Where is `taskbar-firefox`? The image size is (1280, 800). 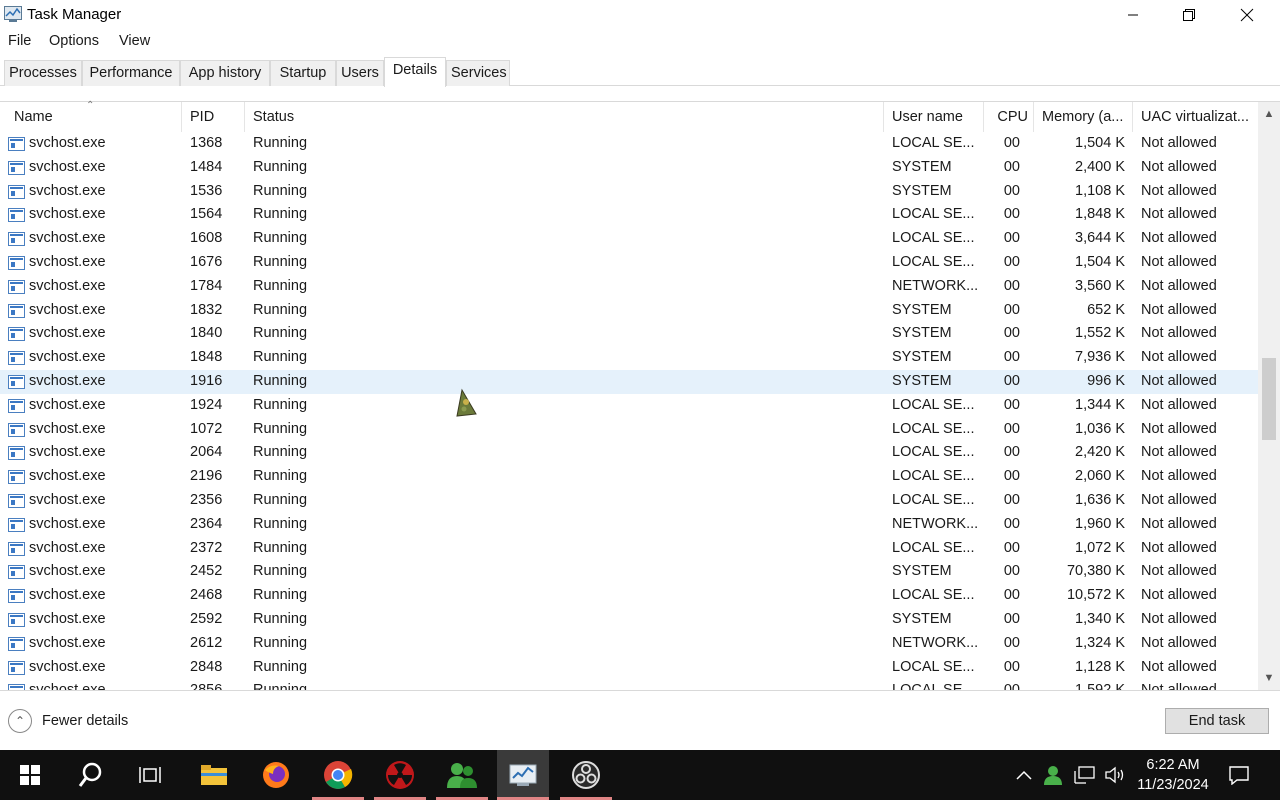
taskbar-firefox is located at coordinates (276, 775).